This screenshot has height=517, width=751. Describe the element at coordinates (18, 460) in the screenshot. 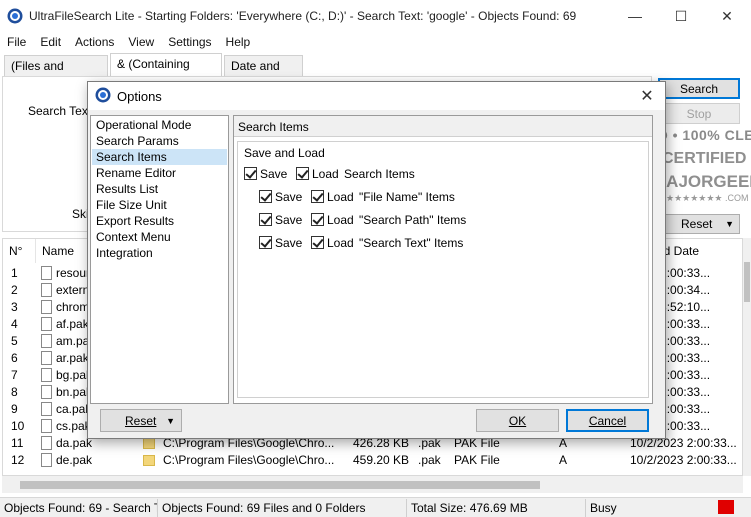

I see `cell-number: 12` at that location.